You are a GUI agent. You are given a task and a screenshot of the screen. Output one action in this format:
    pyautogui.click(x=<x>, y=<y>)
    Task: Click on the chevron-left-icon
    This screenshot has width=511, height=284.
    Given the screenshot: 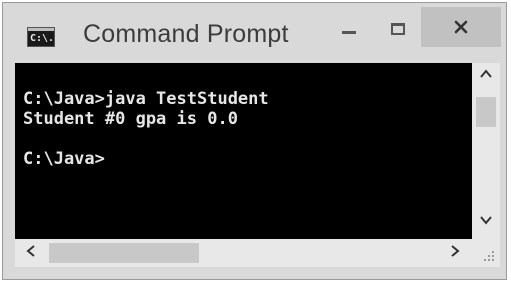 What is the action you would take?
    pyautogui.click(x=30, y=251)
    